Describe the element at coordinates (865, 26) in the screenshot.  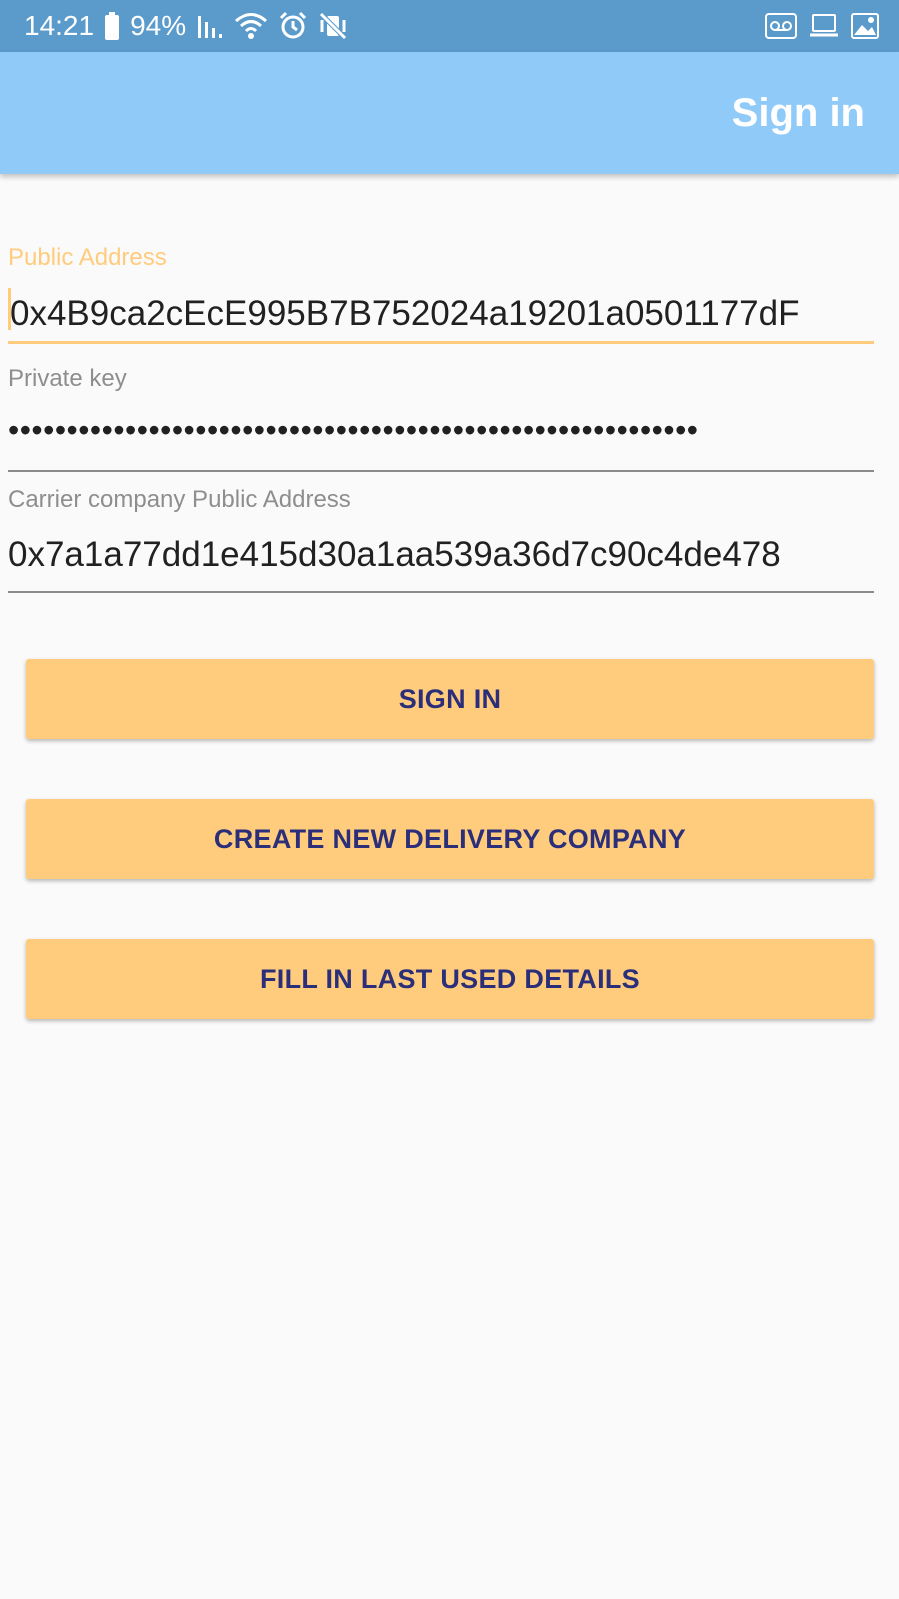
I see `image-icon` at that location.